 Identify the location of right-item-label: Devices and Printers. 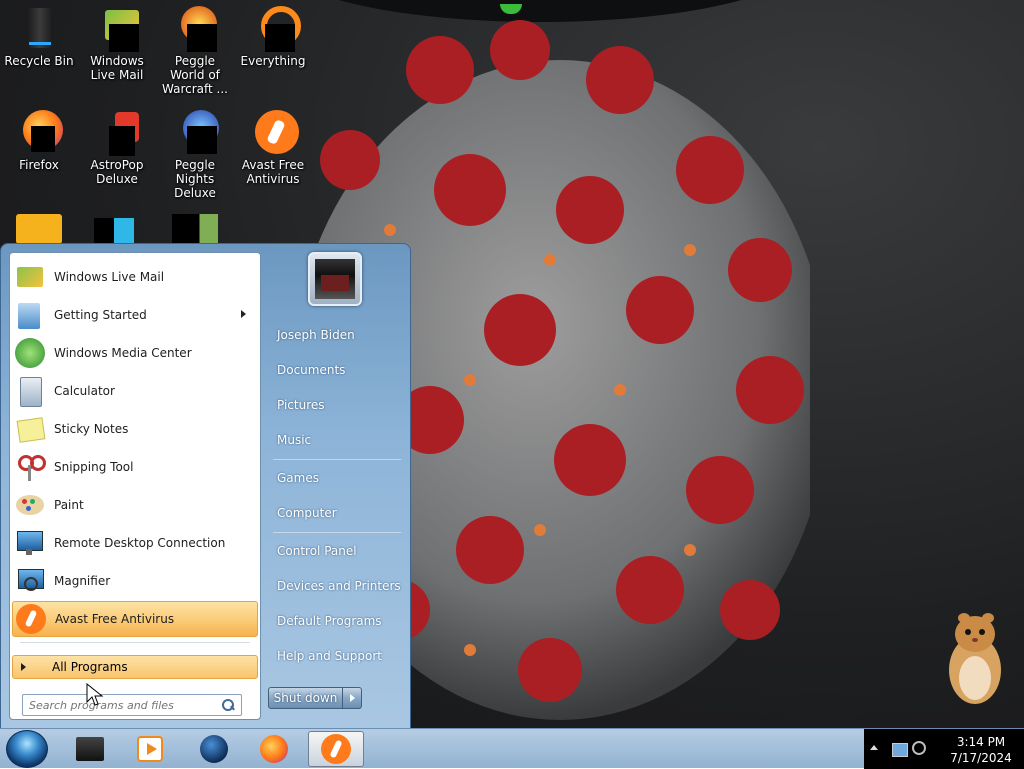
(339, 586).